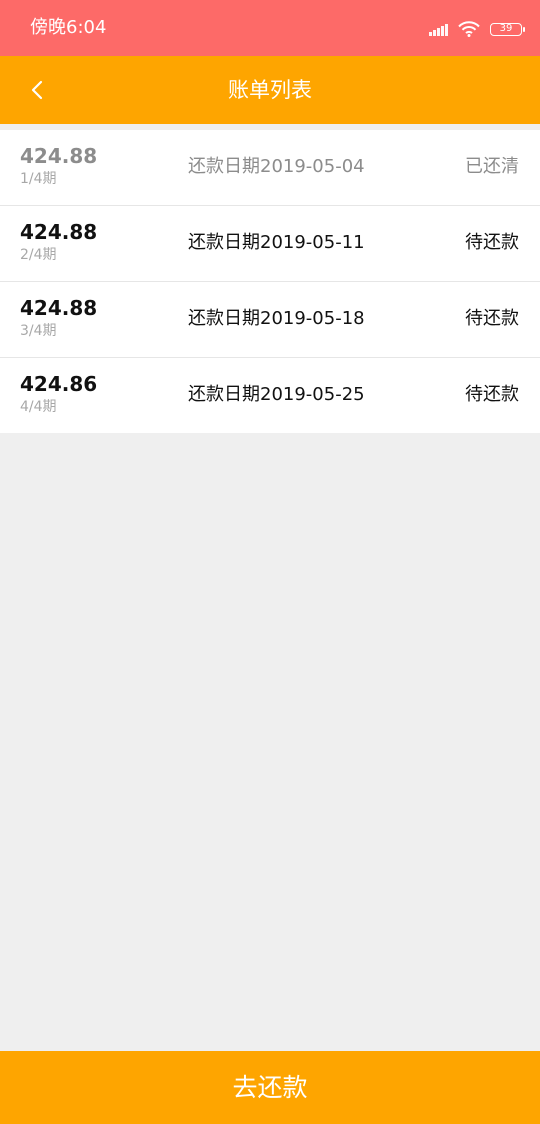 The width and height of the screenshot is (540, 1124). What do you see at coordinates (38, 407) in the screenshot?
I see `bill-period: 4/4期` at bounding box center [38, 407].